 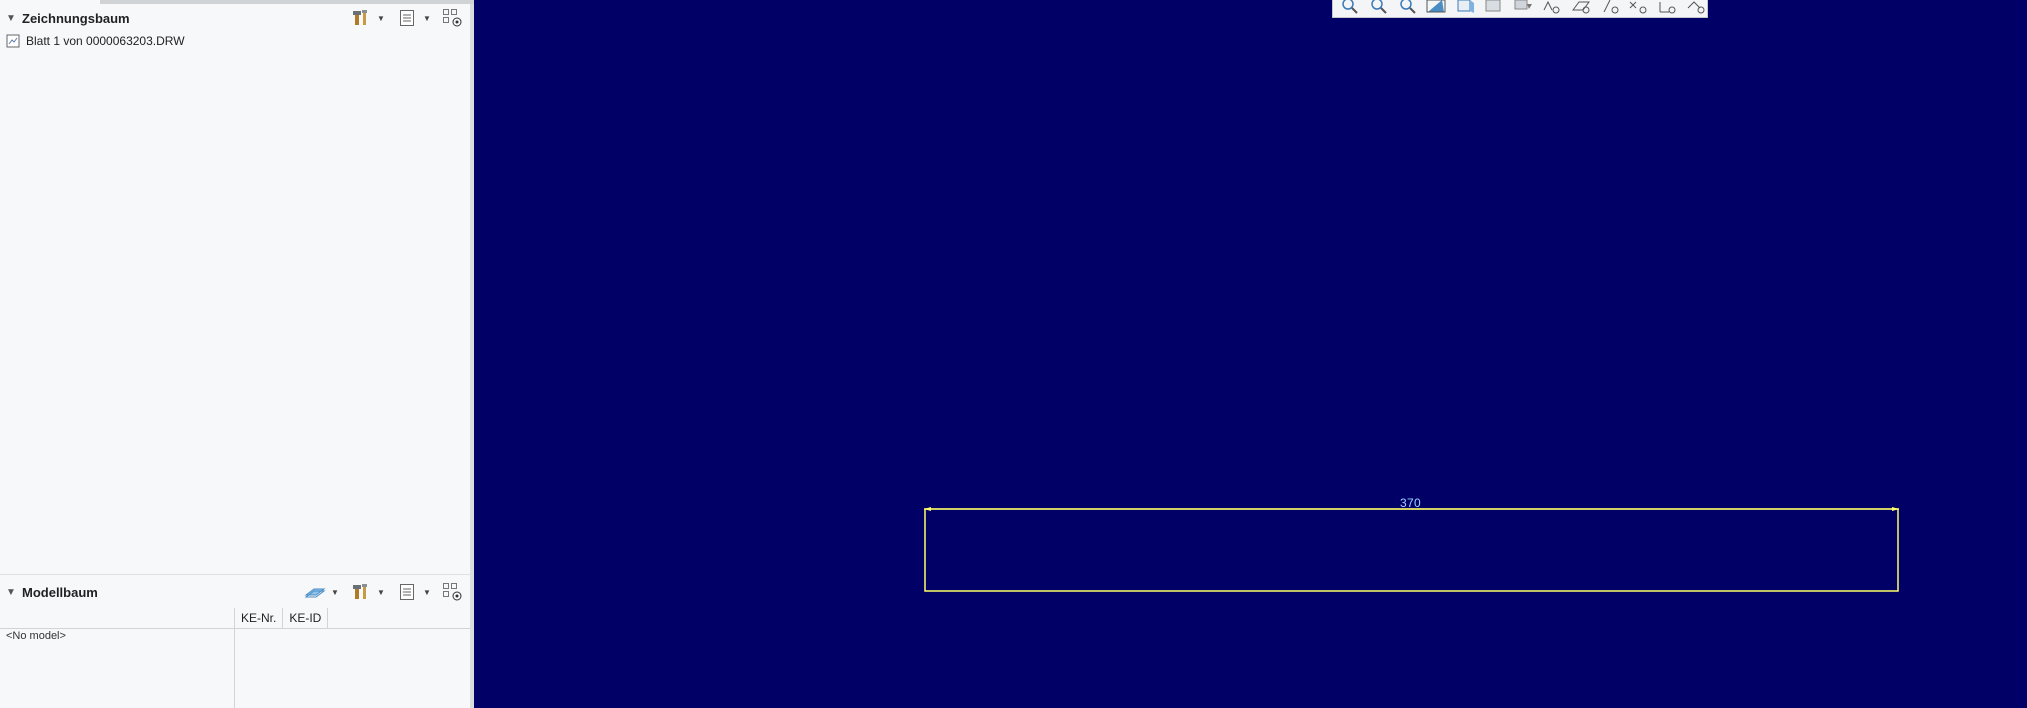 I want to click on column-ke-id: KE-ID, so click(x=306, y=618).